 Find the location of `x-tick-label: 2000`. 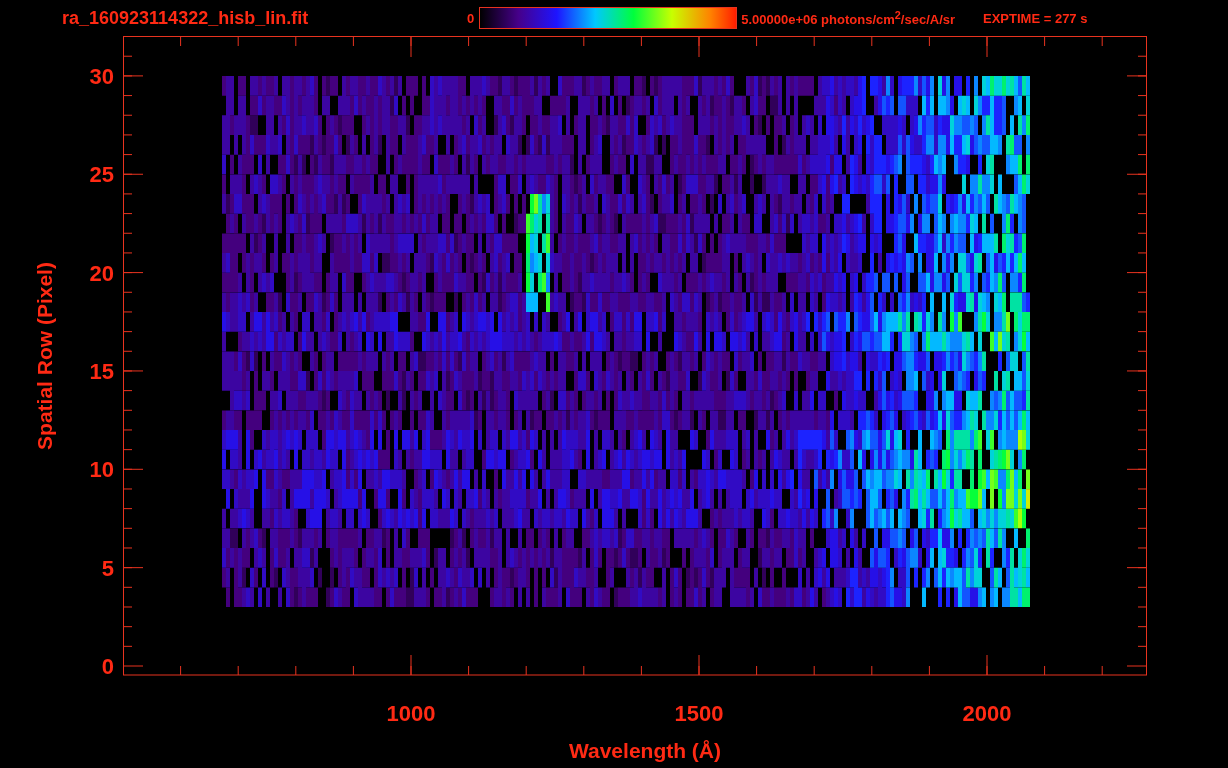

x-tick-label: 2000 is located at coordinates (987, 713).